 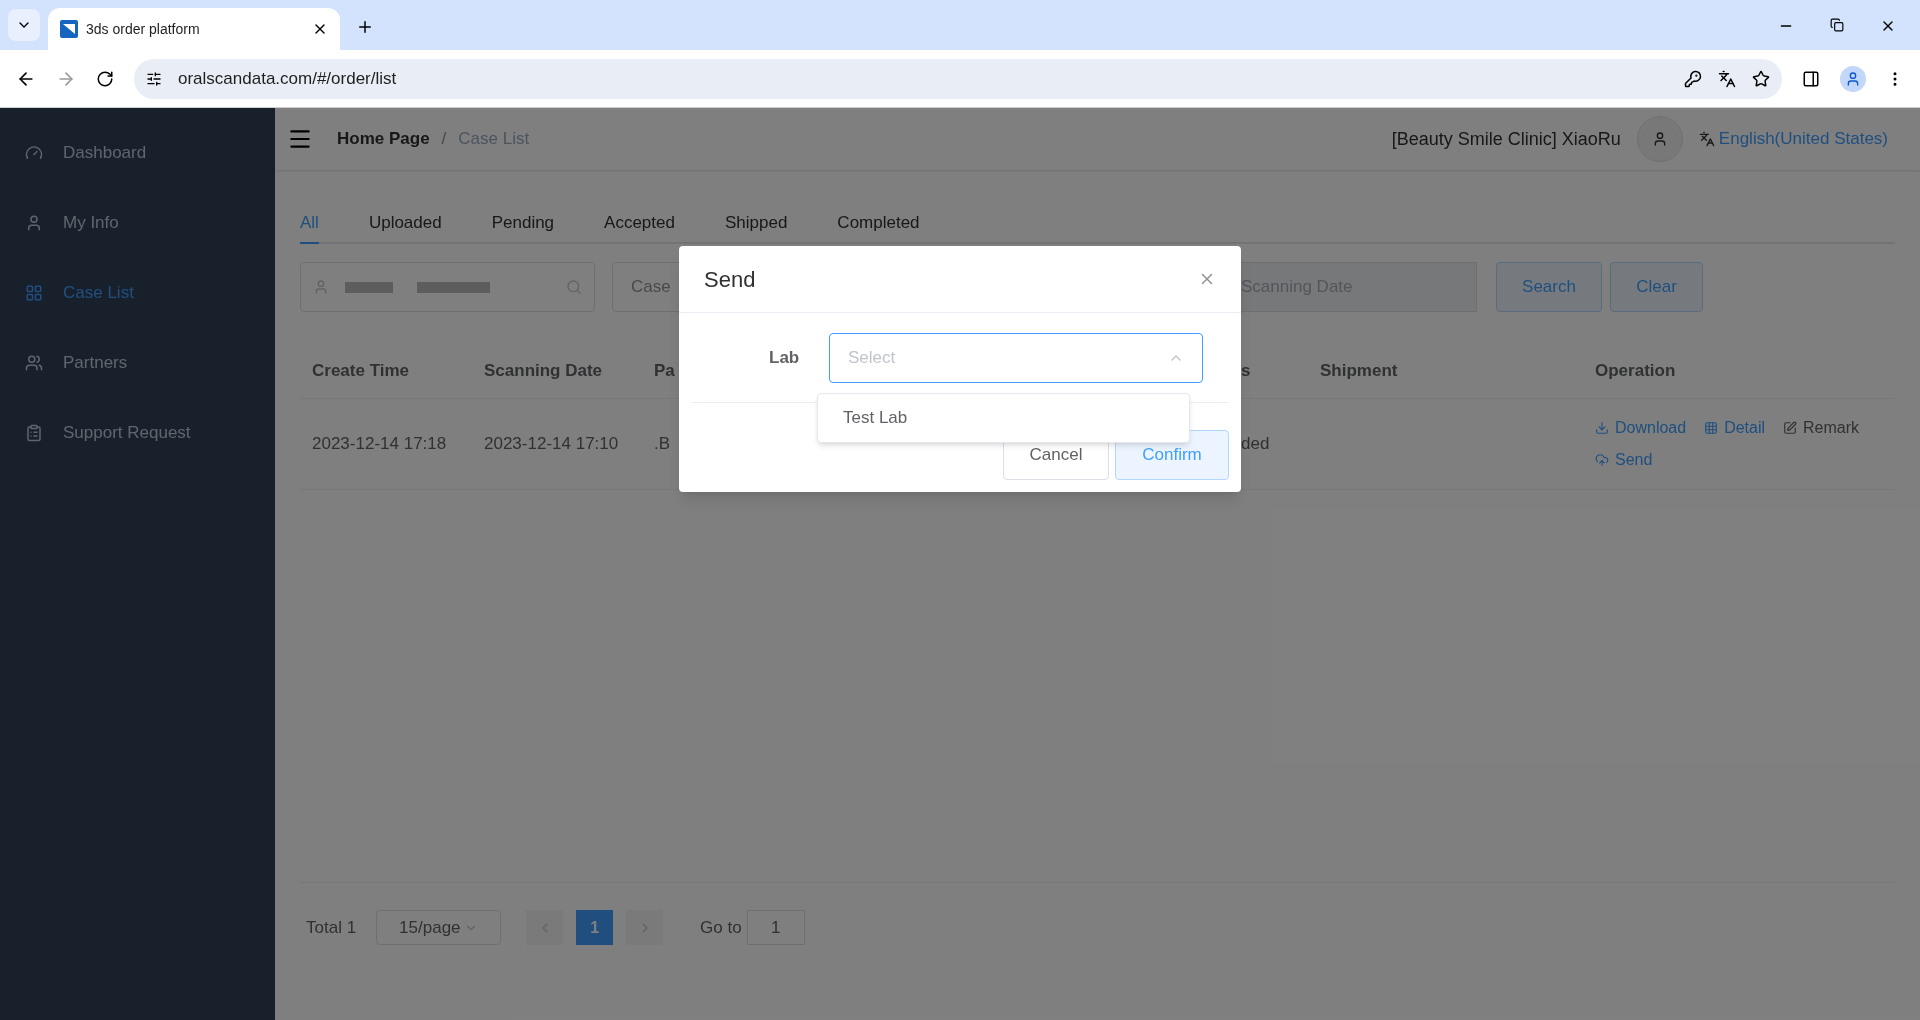 I want to click on download-icon, so click(x=1602, y=428).